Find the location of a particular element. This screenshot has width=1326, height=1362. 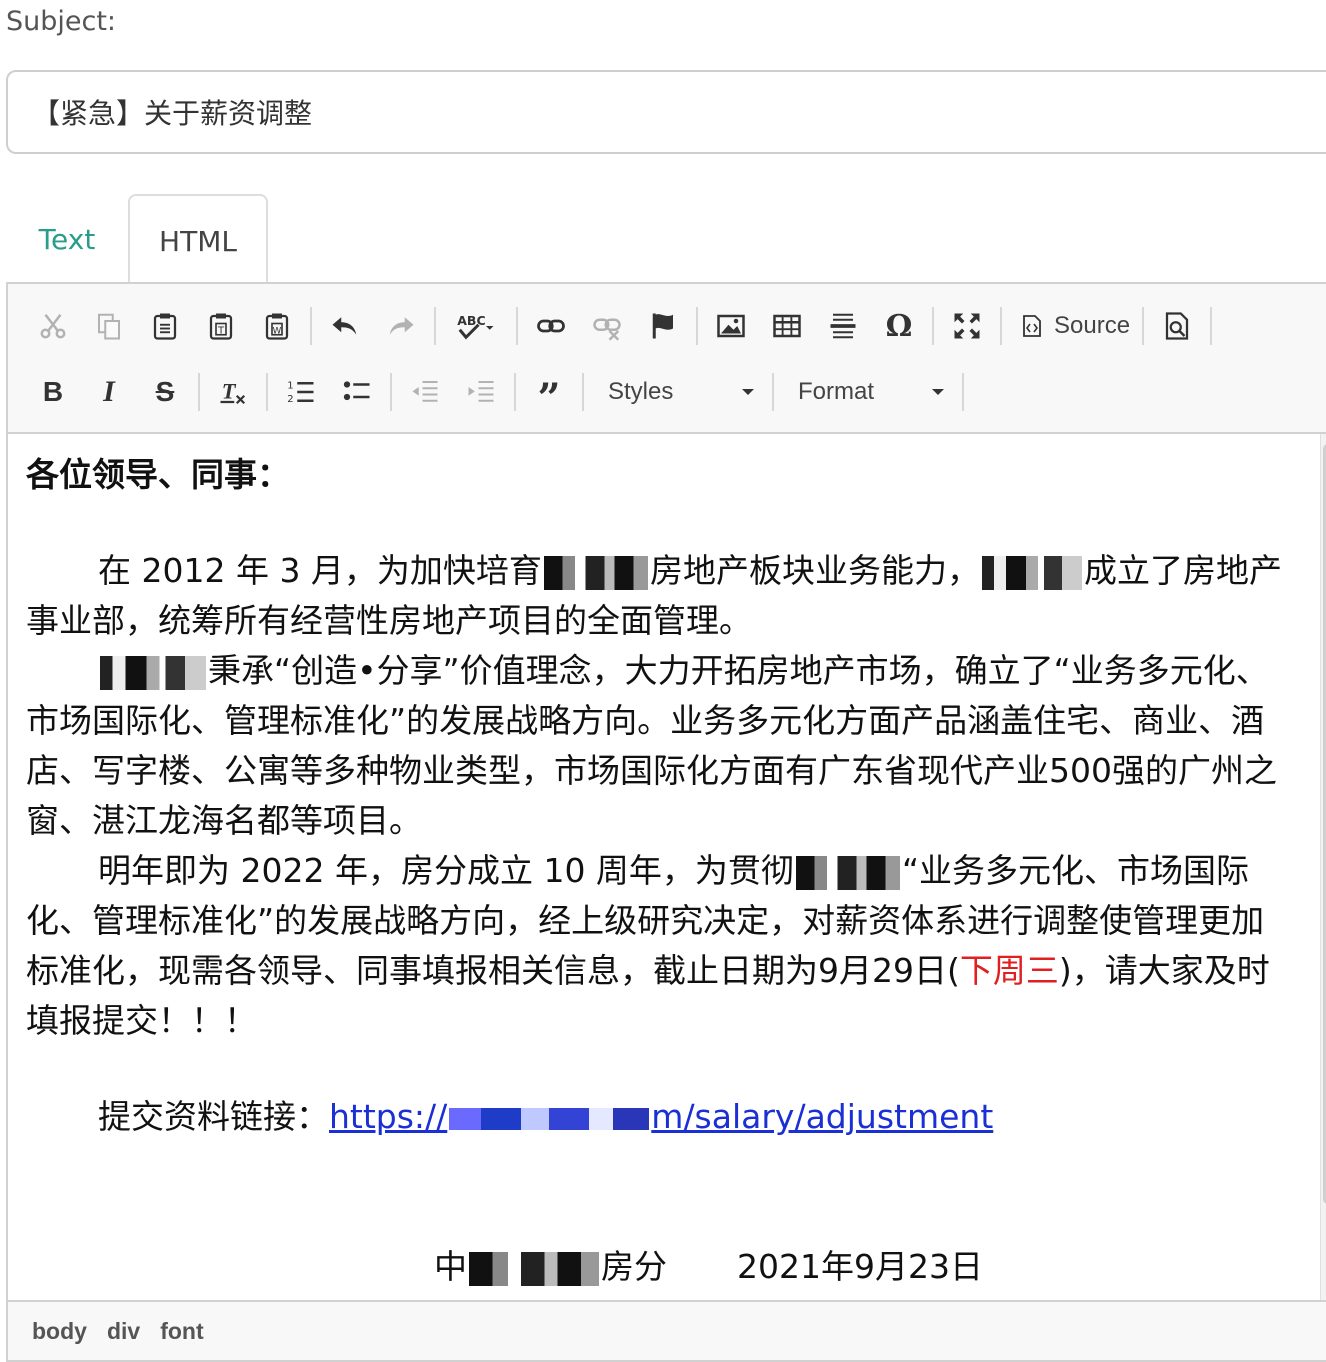

toolbar-row-1: T W ABC Ω Source is located at coordinates (624, 326).